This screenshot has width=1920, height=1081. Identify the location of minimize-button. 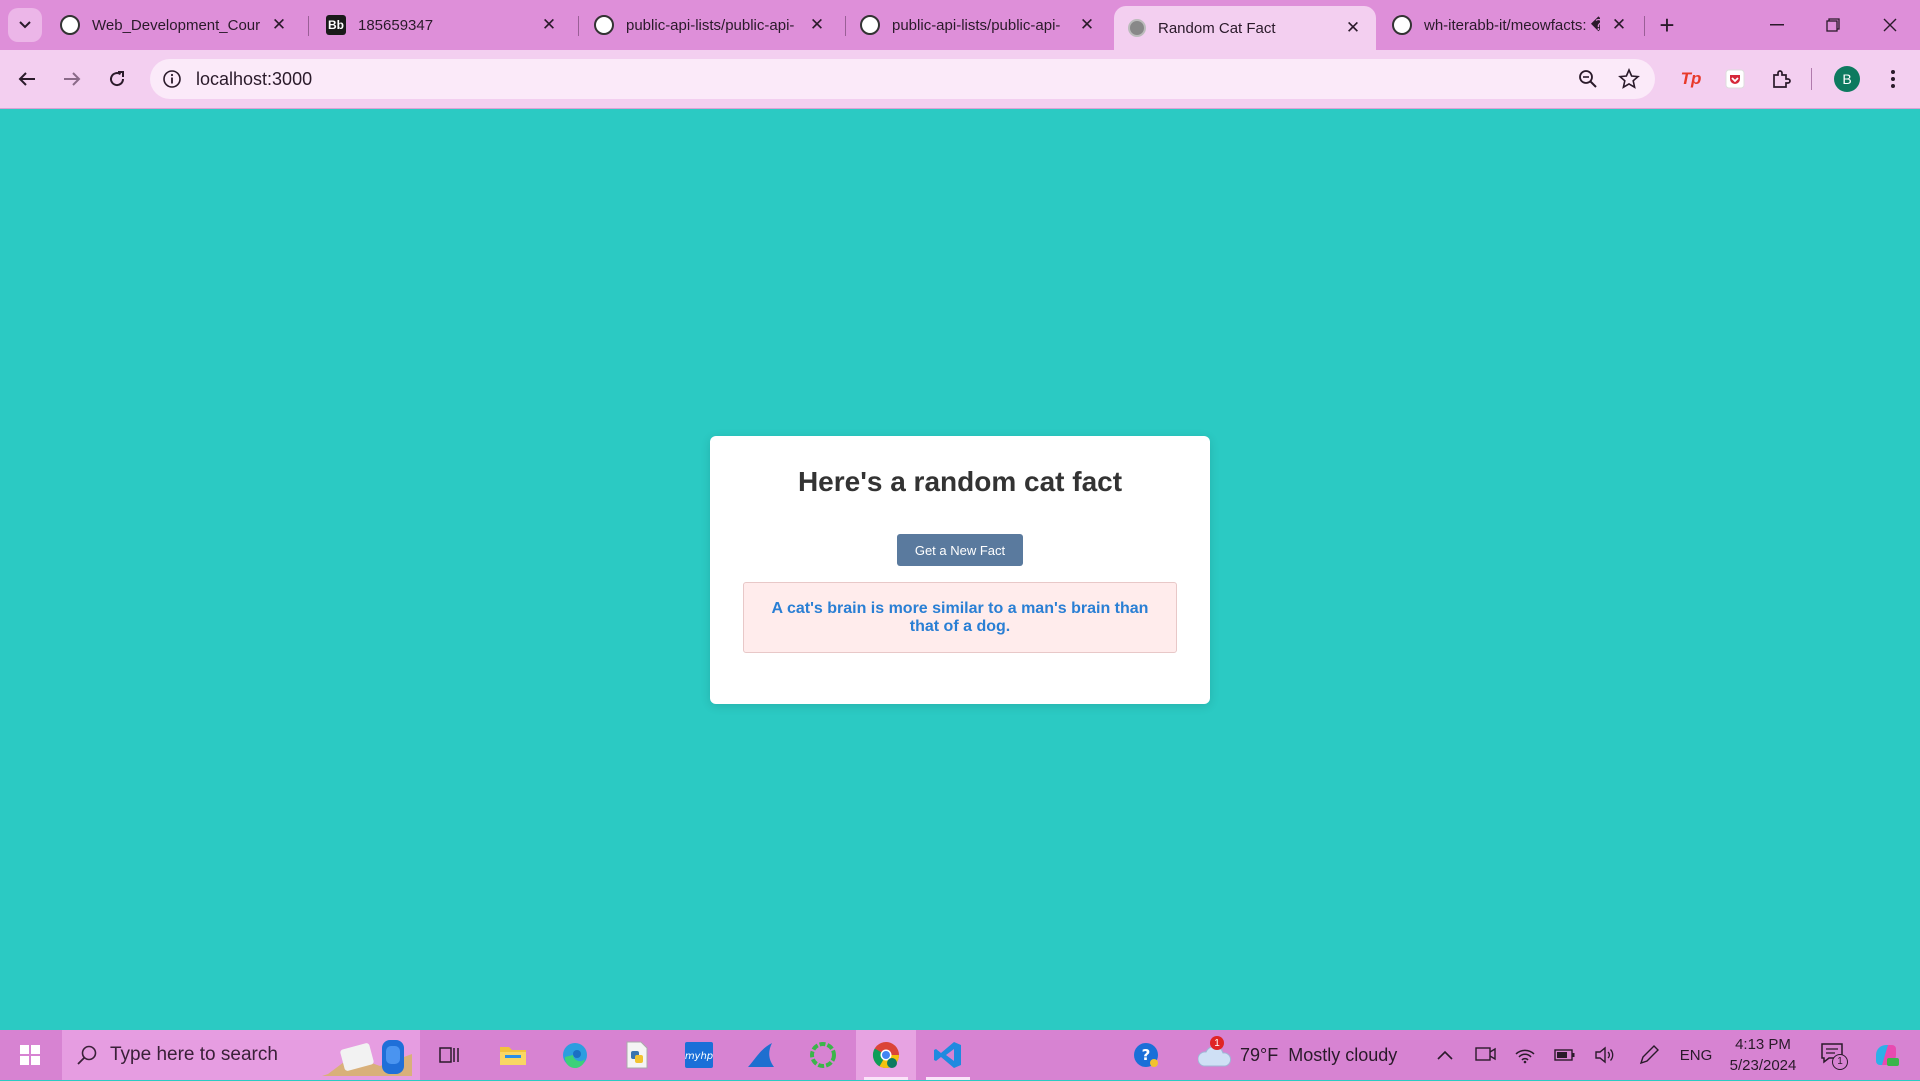
(1777, 25).